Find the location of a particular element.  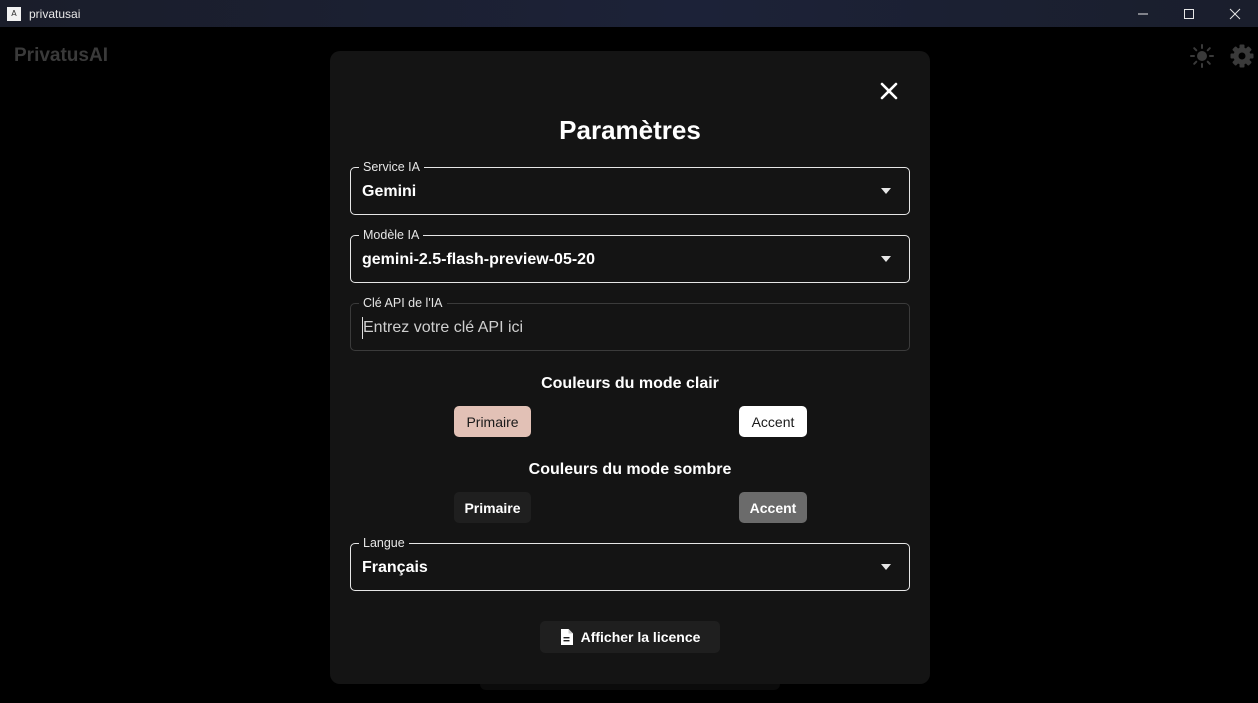

language-label: Langue is located at coordinates (384, 543).